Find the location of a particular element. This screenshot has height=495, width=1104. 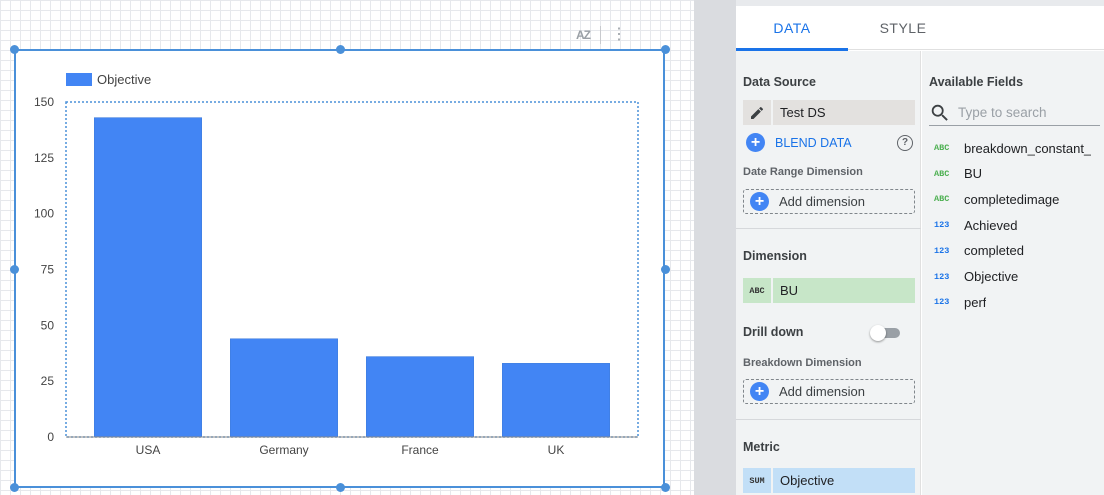

drill-down-toggle is located at coordinates (885, 333).